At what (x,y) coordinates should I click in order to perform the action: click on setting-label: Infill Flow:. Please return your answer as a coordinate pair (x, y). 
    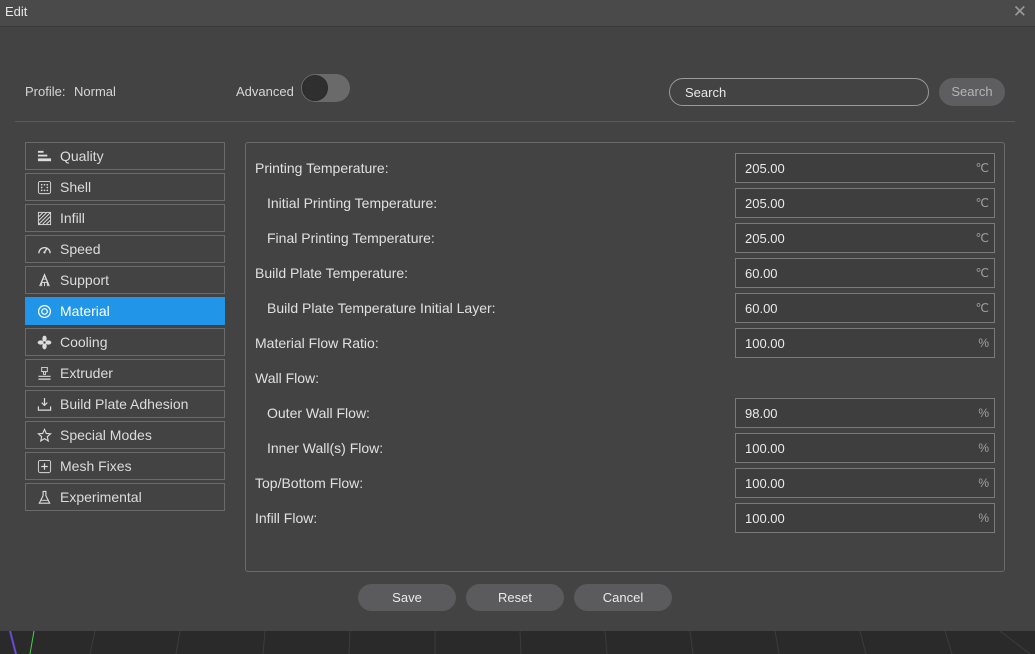
    Looking at the image, I should click on (286, 518).